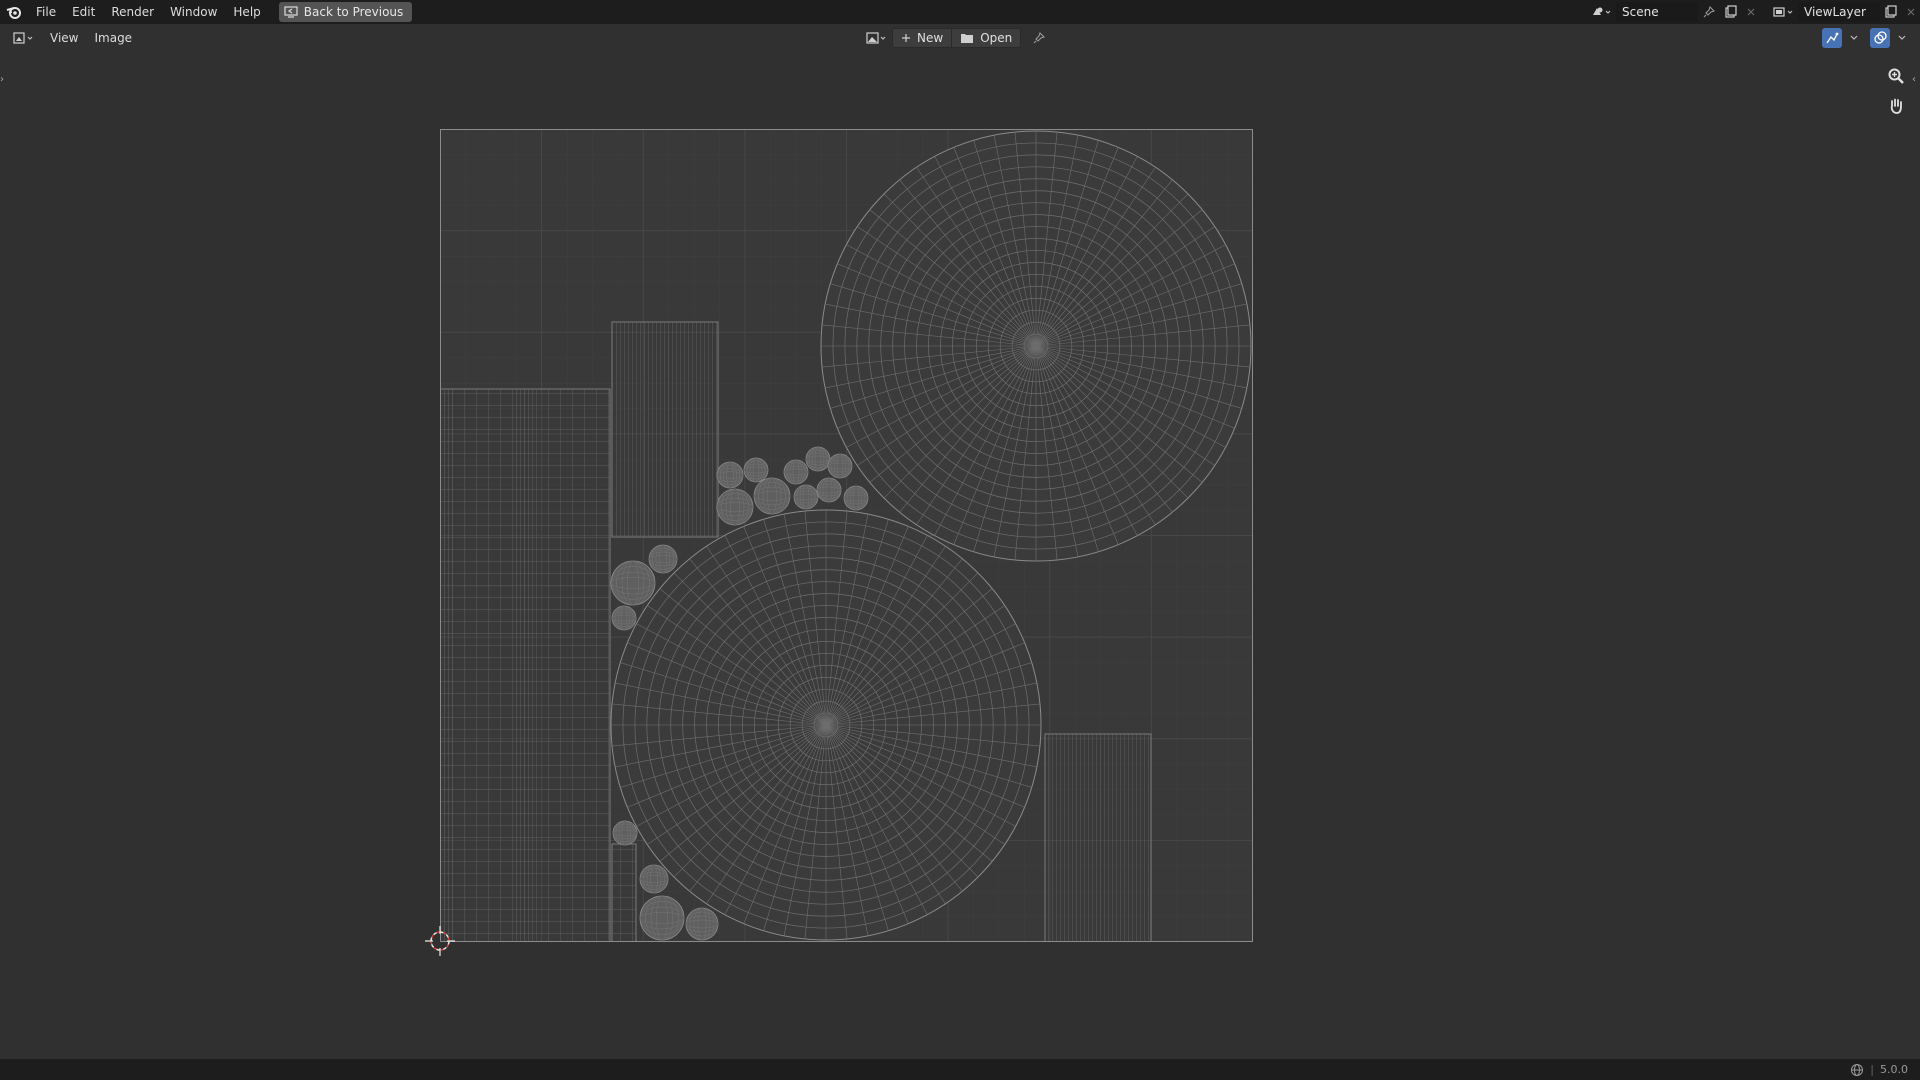  Describe the element at coordinates (1731, 12) in the screenshot. I see `new-scene-icon` at that location.